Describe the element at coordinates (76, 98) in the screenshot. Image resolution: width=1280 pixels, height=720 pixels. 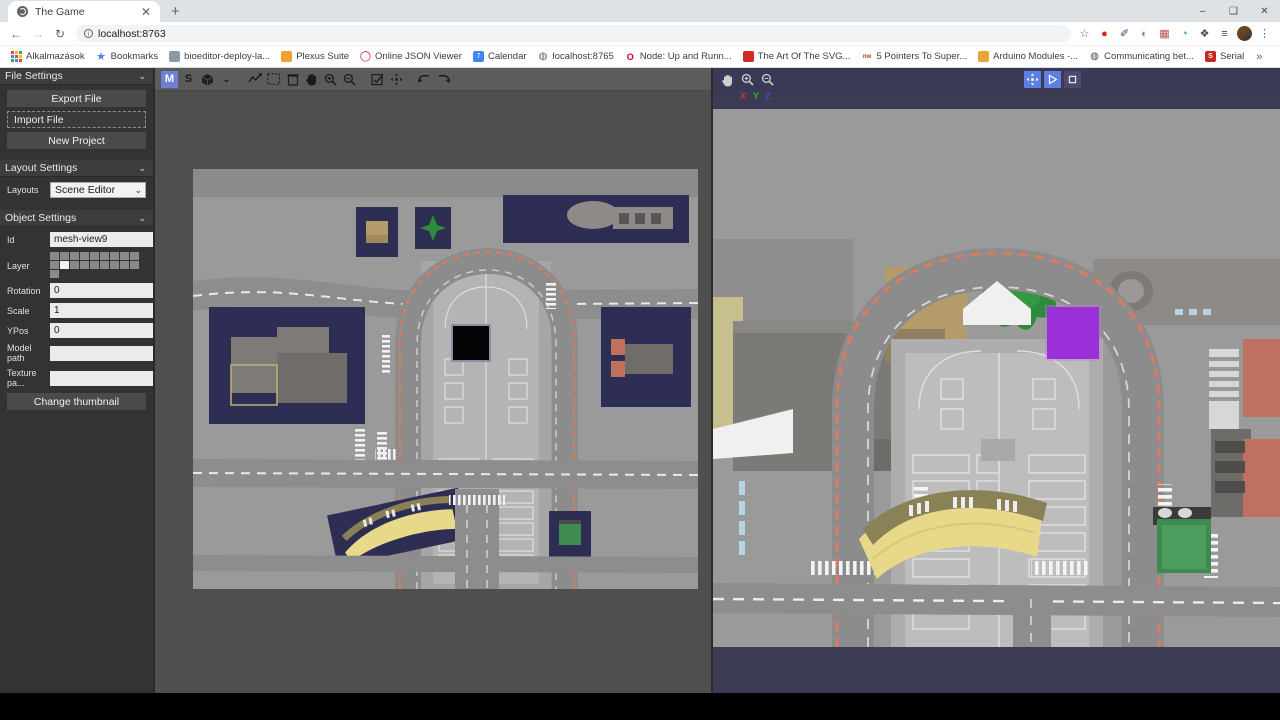
I see `export-file-button: Export File` at that location.